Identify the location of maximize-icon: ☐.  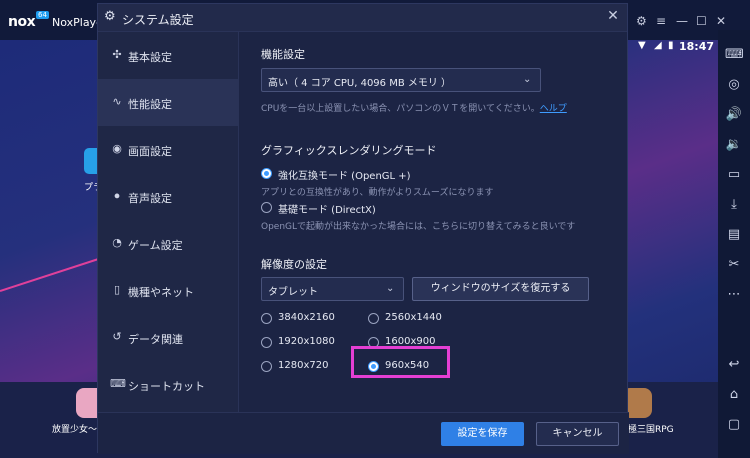
(701, 21).